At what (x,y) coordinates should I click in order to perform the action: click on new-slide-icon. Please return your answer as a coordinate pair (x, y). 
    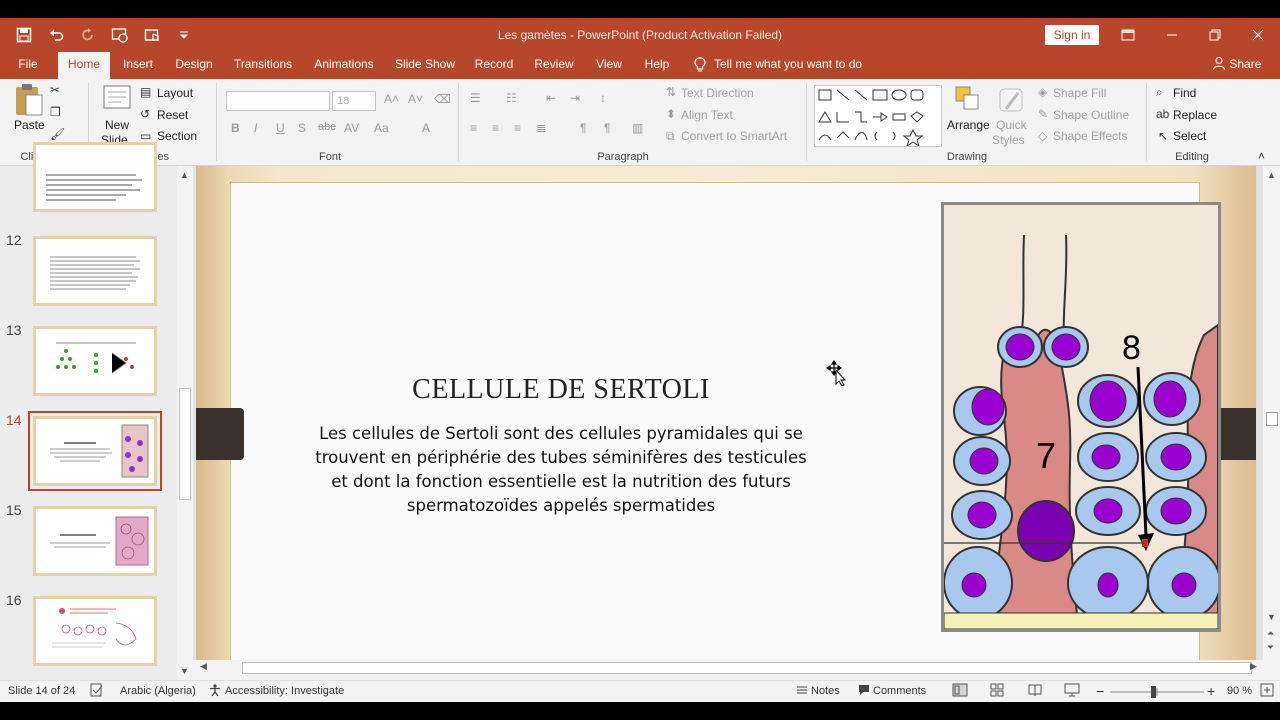
    Looking at the image, I should click on (117, 102).